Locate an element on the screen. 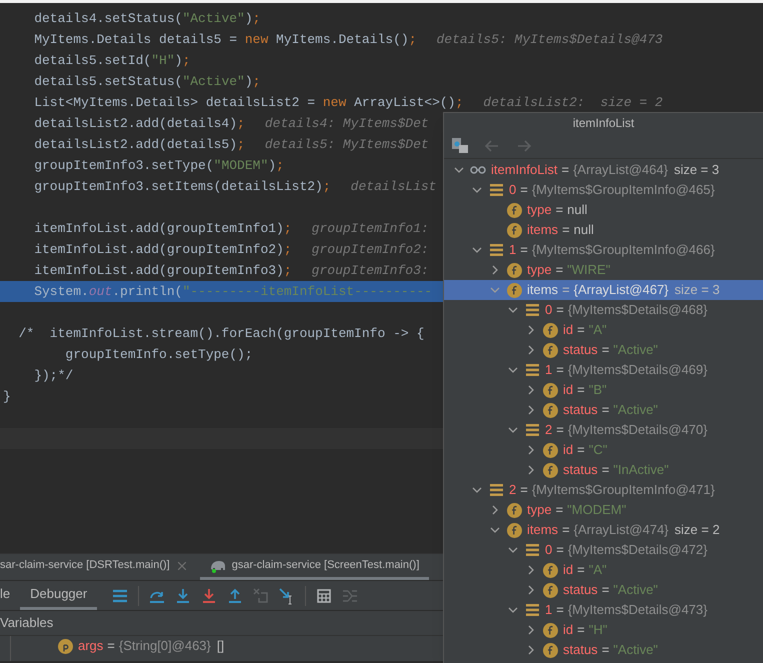  section-title: Variables is located at coordinates (27, 623).